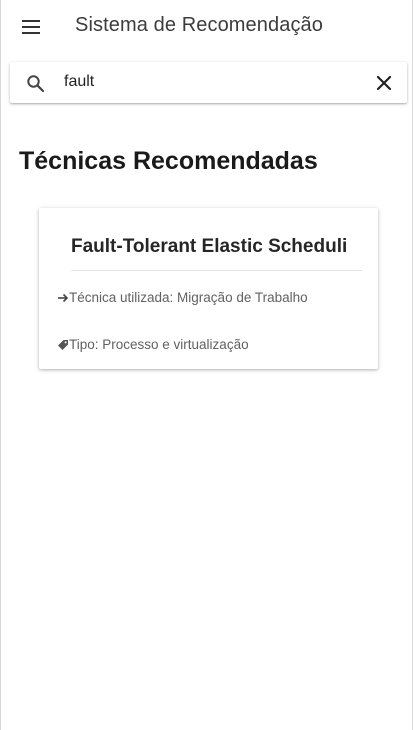  Describe the element at coordinates (384, 83) in the screenshot. I see `close-icon` at that location.